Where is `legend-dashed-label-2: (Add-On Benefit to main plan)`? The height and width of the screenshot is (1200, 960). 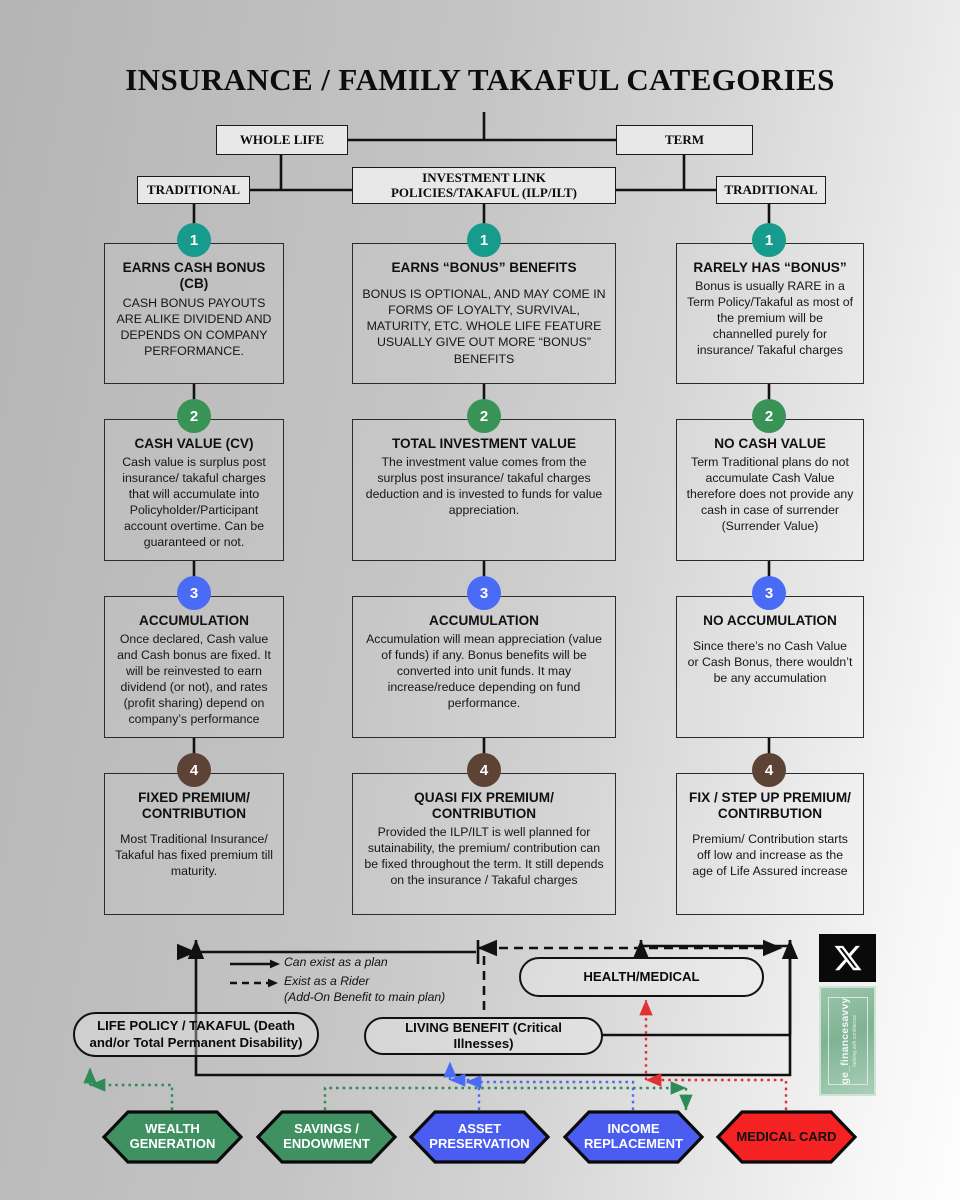
legend-dashed-label-2: (Add-On Benefit to main plan) is located at coordinates (365, 996).